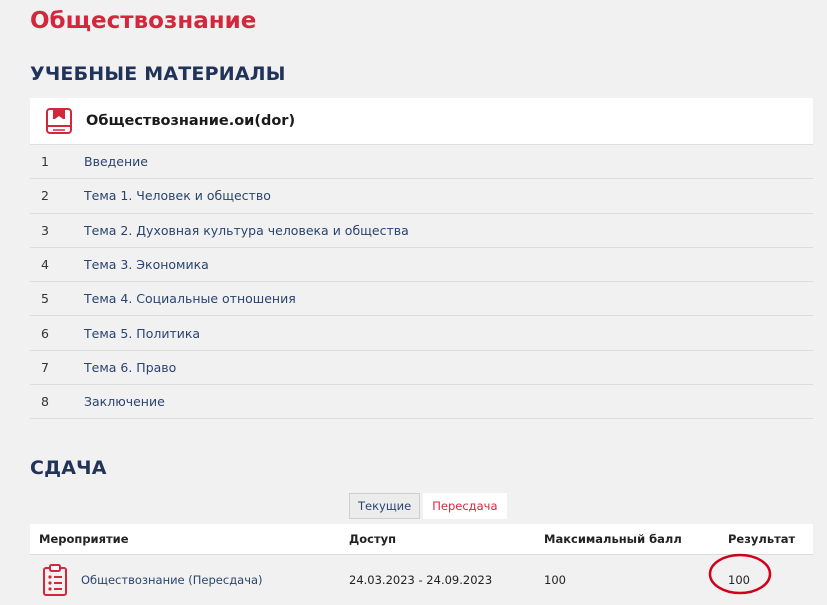 This screenshot has height=605, width=827. I want to click on tab-current: Текущие, so click(385, 506).